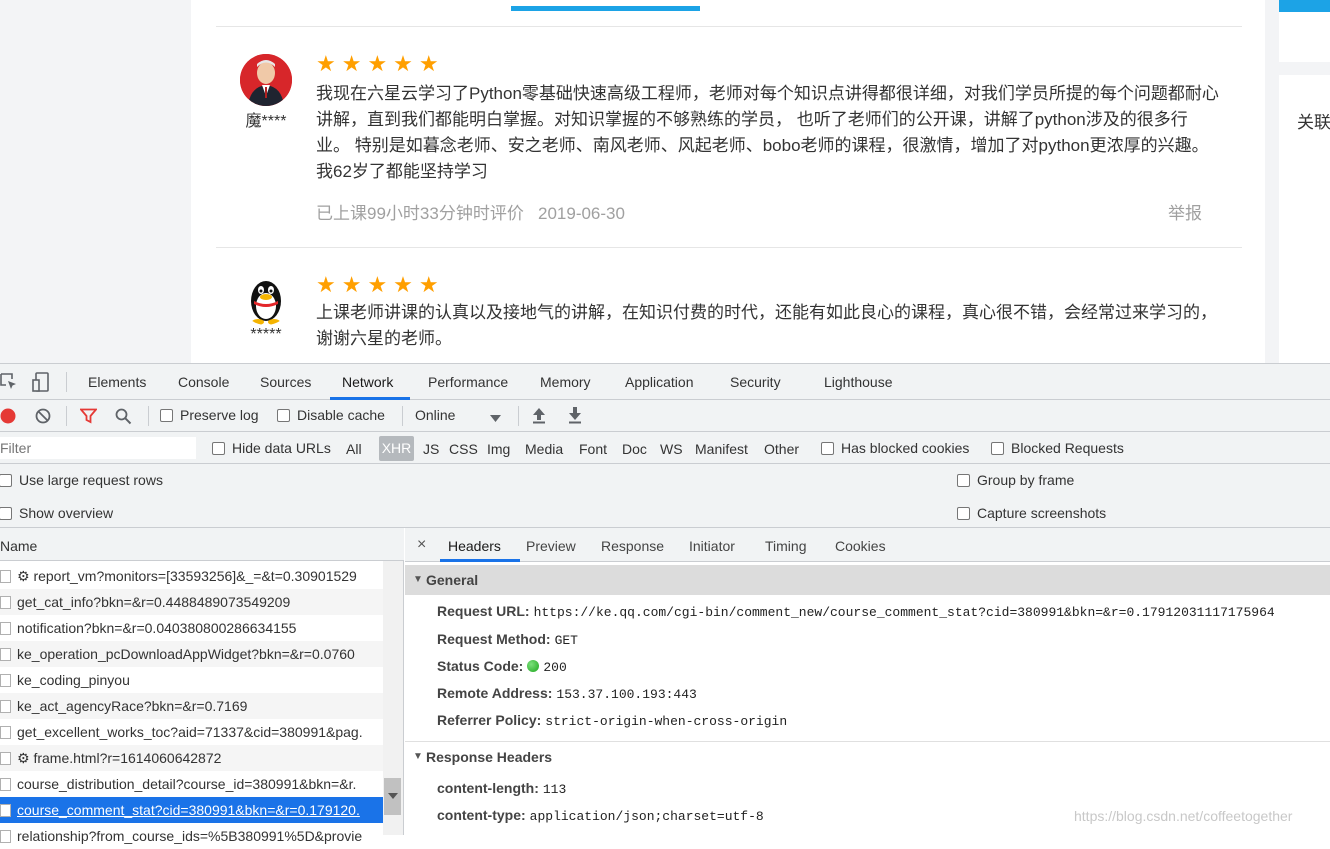 This screenshot has height=849, width=1330. What do you see at coordinates (393, 795) in the screenshot?
I see `scroll-down-icon` at bounding box center [393, 795].